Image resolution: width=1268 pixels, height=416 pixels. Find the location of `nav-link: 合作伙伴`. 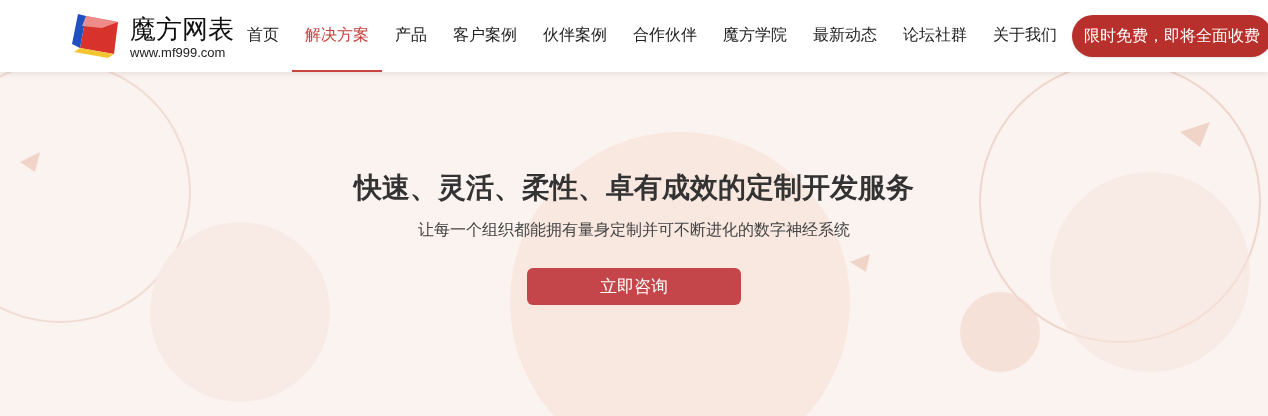

nav-link: 合作伙伴 is located at coordinates (665, 36).